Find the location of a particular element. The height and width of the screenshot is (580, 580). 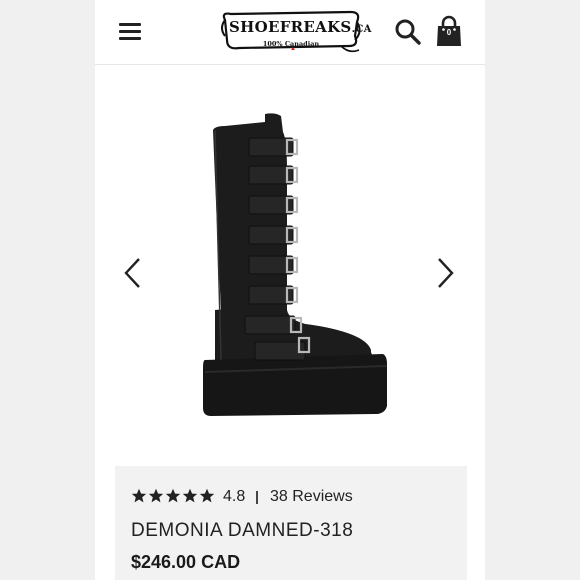

rating-stars is located at coordinates (173, 497).